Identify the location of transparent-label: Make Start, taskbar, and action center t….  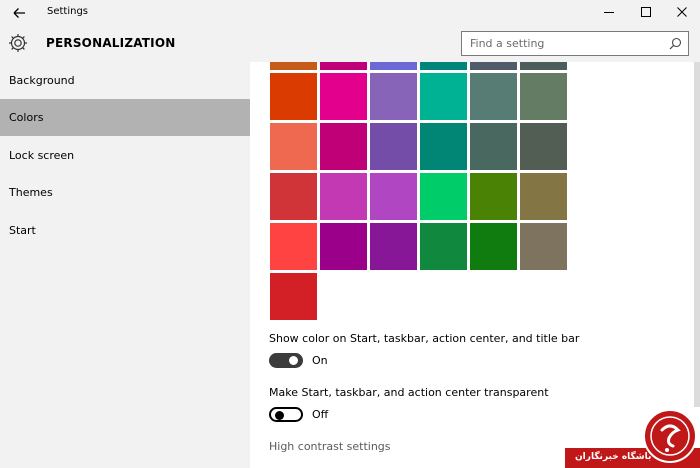
(409, 392).